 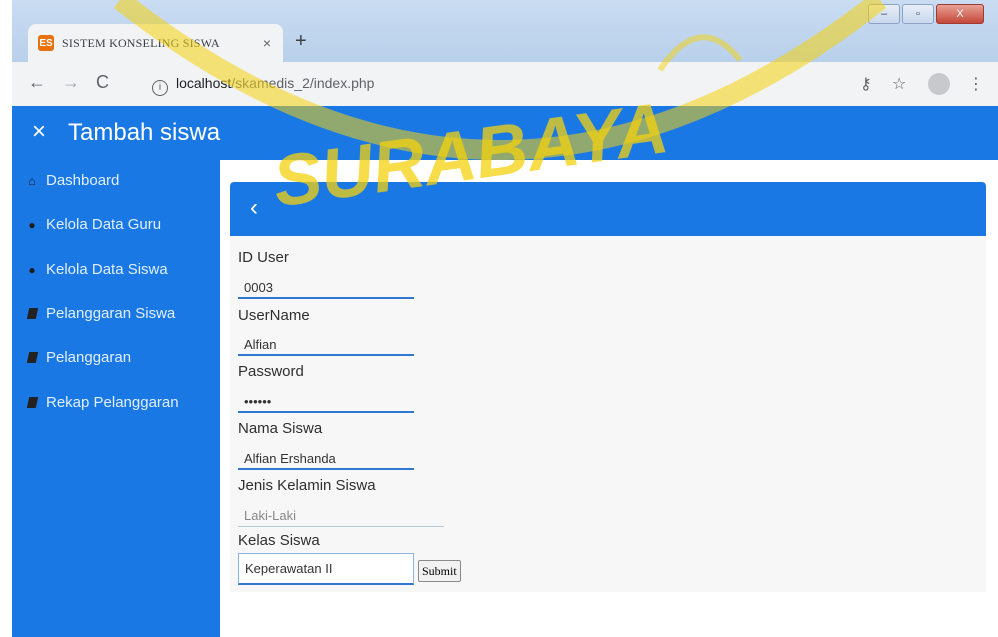 I want to click on new-tab-icon: +, so click(x=301, y=41).